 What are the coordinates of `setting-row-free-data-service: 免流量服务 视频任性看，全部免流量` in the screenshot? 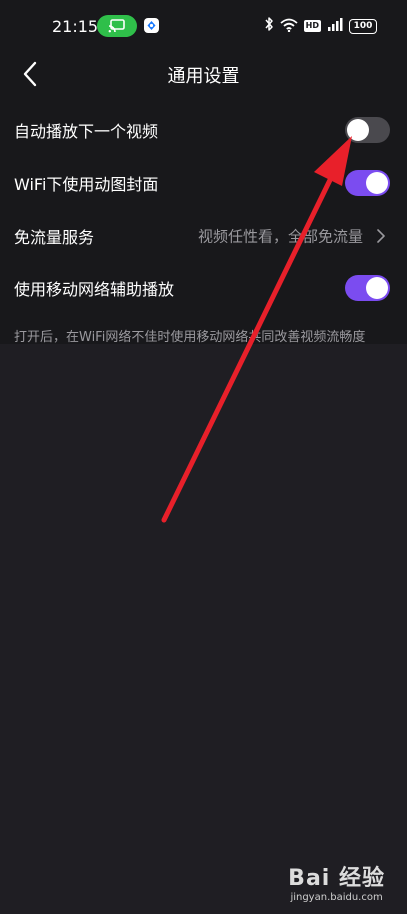 It's located at (203, 236).